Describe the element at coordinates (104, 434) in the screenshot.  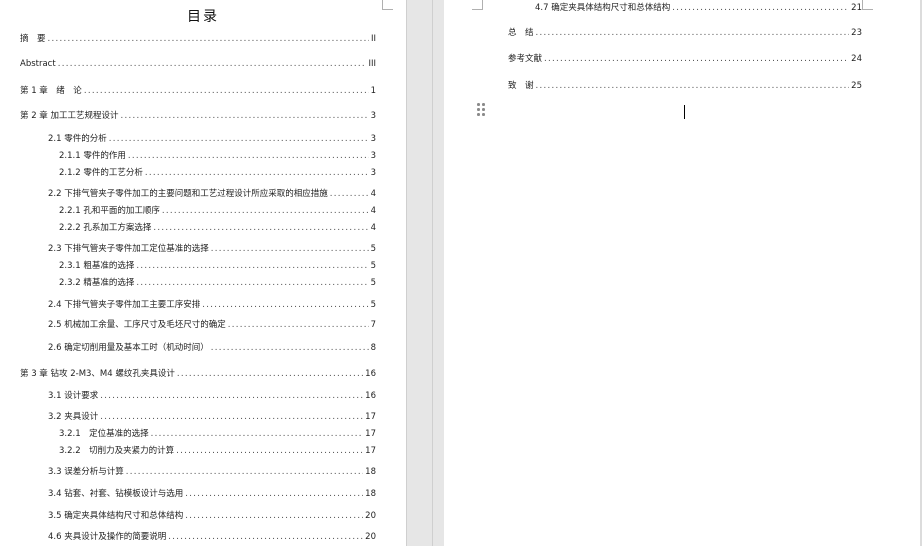
I see `toc-entry-text: 3.2.1 定位基准的选择` at that location.